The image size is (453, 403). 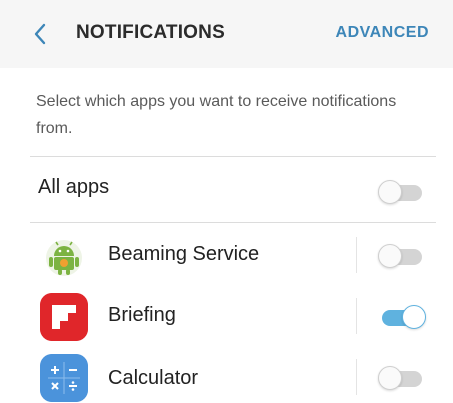 What do you see at coordinates (153, 378) in the screenshot?
I see `app-label: Calculator` at bounding box center [153, 378].